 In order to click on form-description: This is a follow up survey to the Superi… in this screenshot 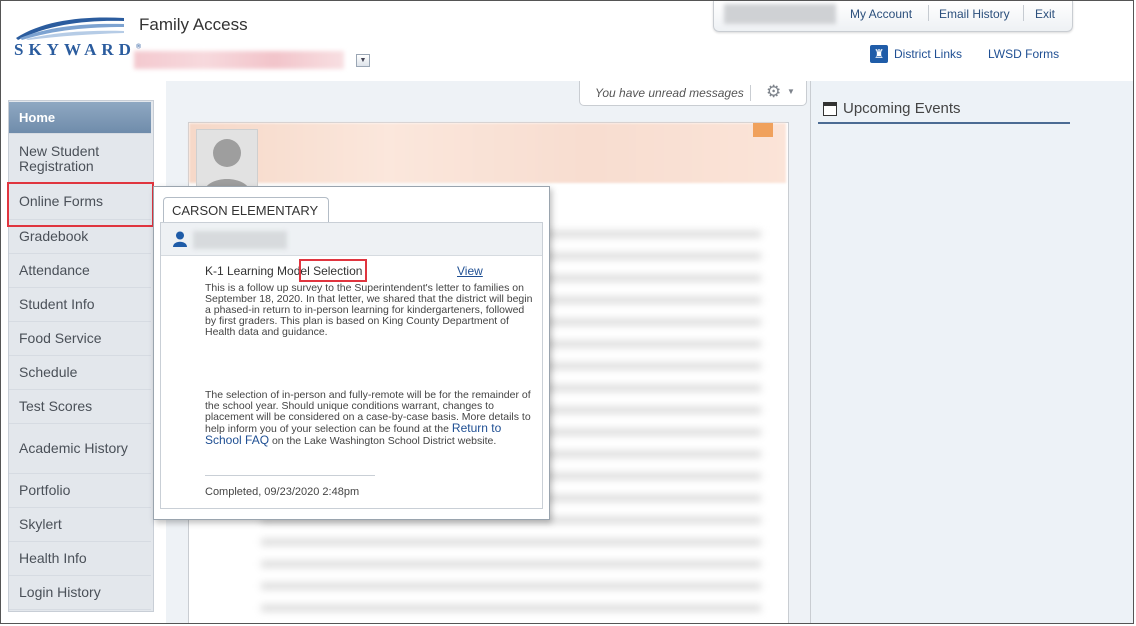, I will do `click(369, 310)`.